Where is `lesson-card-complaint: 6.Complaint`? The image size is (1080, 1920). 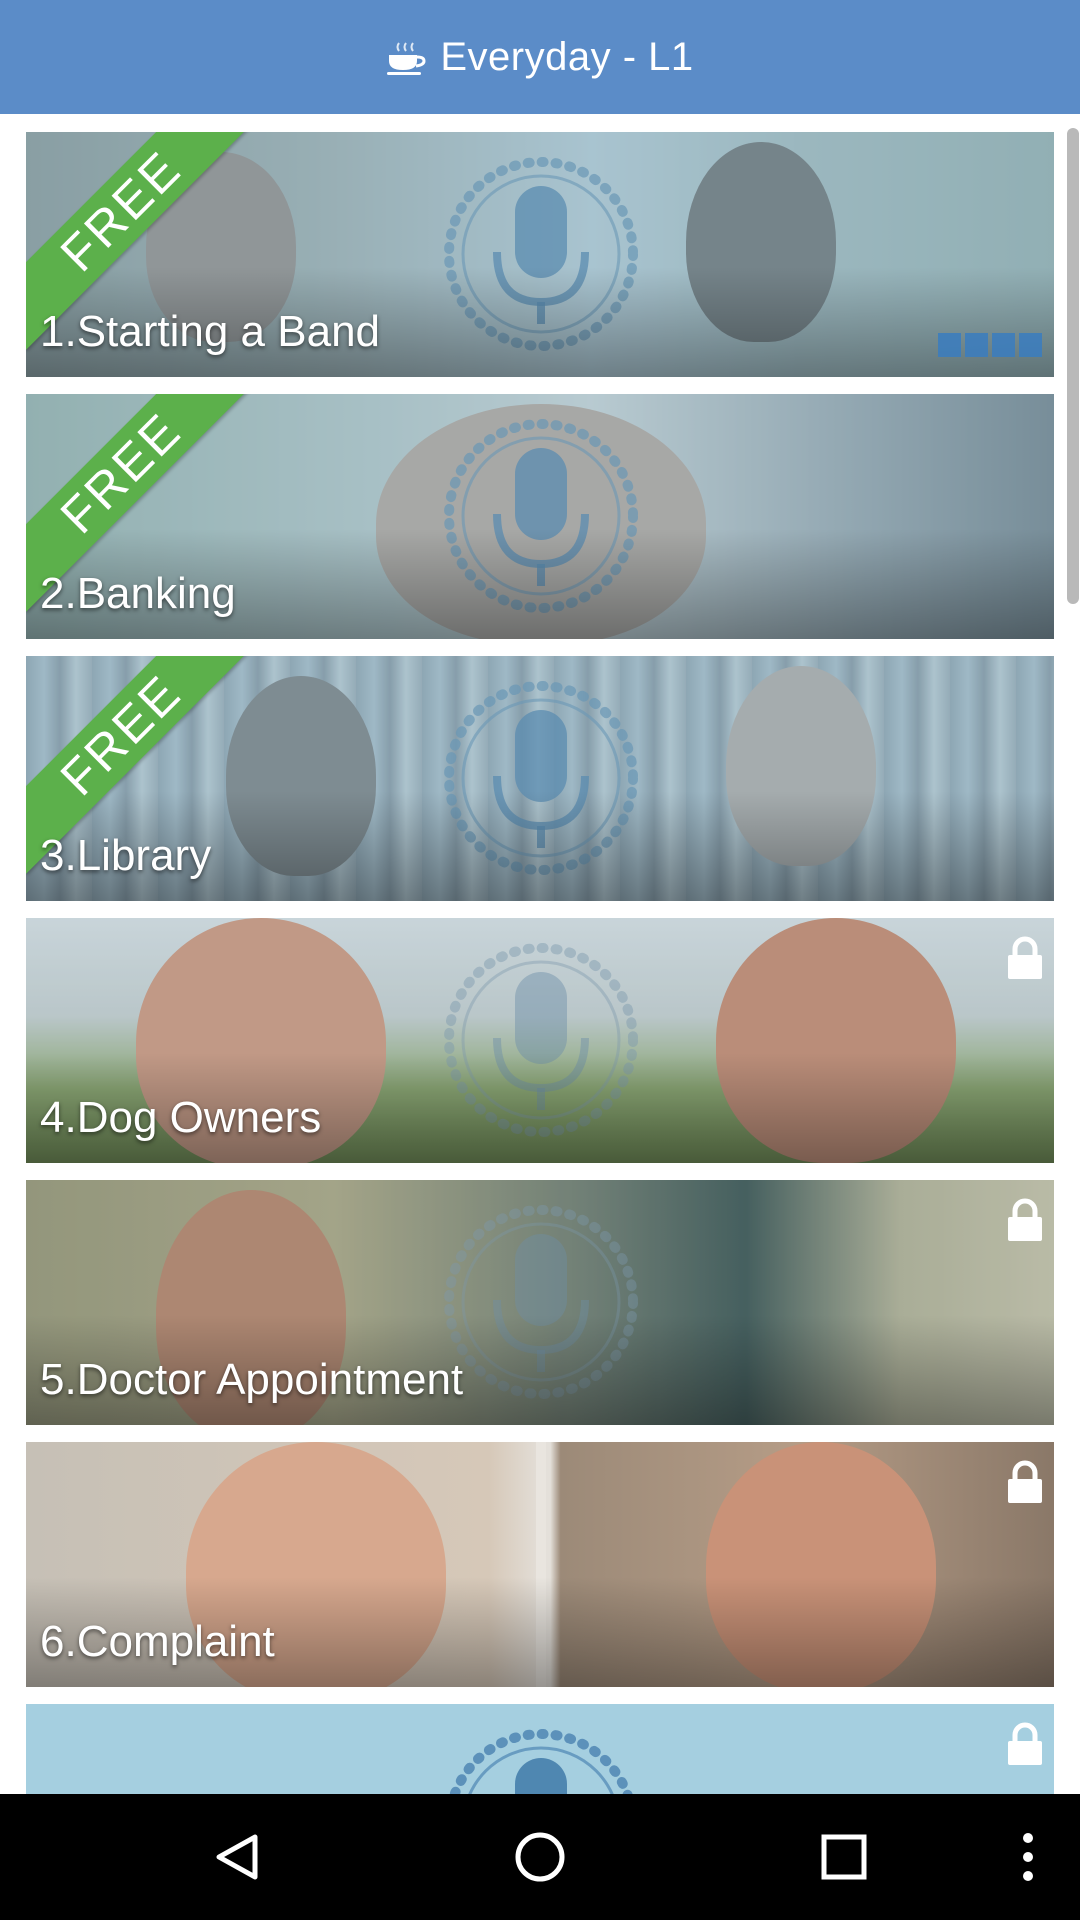
lesson-card-complaint: 6.Complaint is located at coordinates (540, 1564).